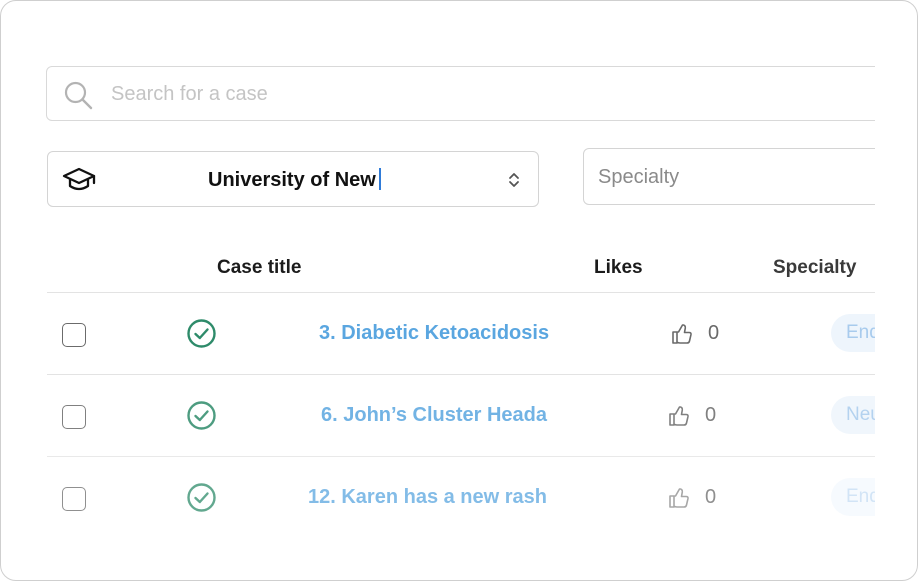 This screenshot has width=918, height=581. I want to click on column-header-likes: Likes, so click(618, 268).